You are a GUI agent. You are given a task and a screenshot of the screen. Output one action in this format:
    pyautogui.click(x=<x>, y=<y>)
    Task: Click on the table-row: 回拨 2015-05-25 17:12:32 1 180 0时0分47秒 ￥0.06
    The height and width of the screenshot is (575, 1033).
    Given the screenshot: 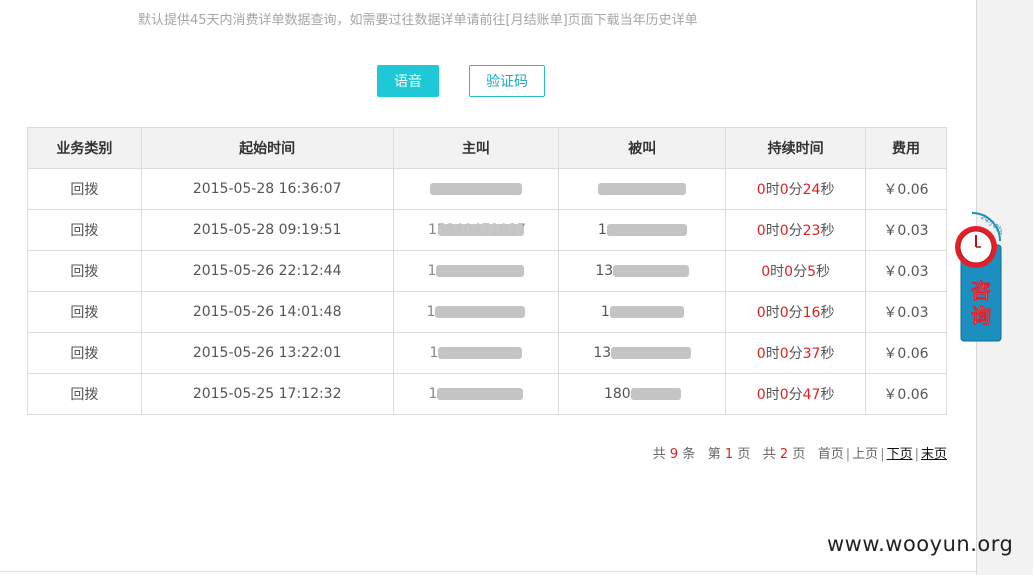 What is the action you would take?
    pyautogui.click(x=487, y=394)
    